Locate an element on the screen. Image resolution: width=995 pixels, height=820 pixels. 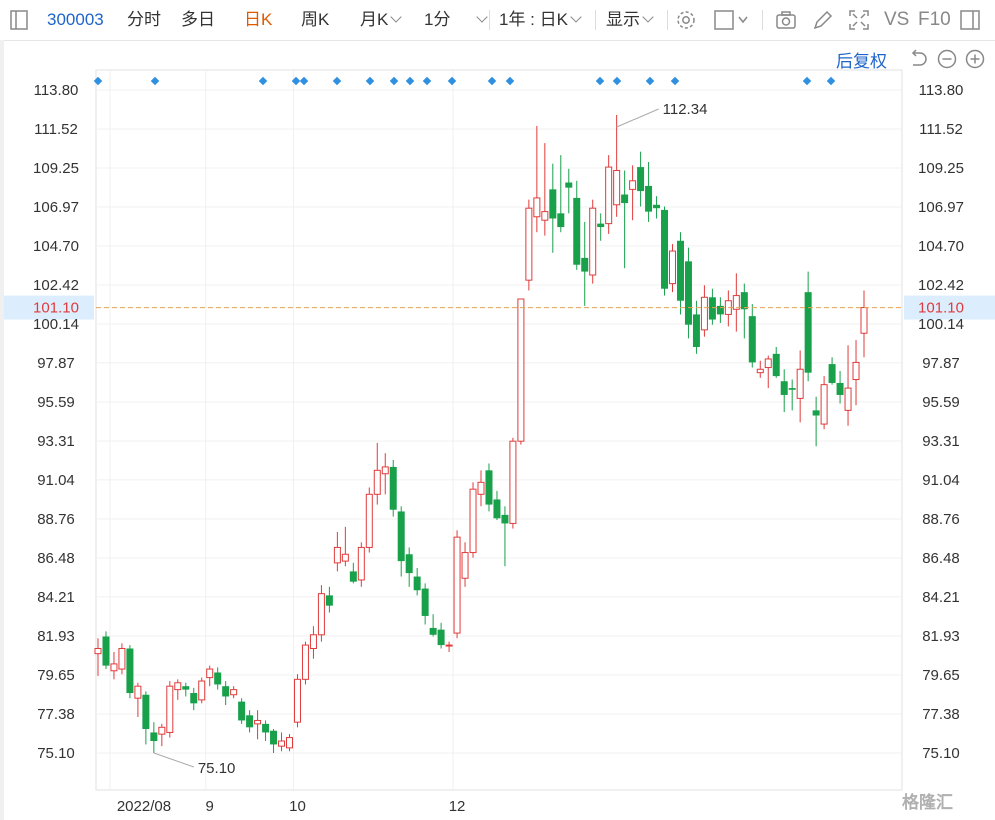
y-tick-label-left: 95.59 is located at coordinates (56, 402).